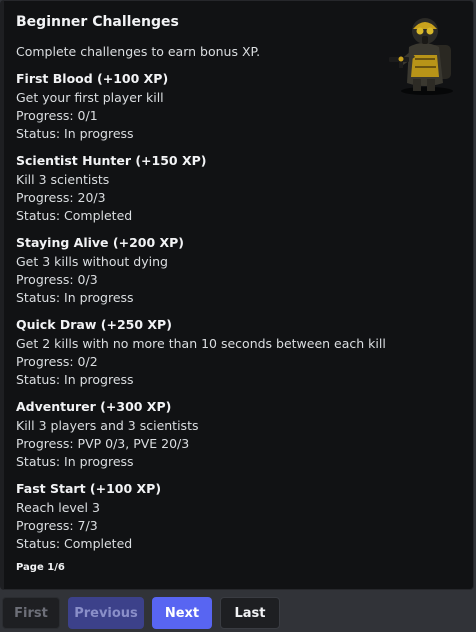 This screenshot has height=632, width=476. I want to click on challenge-name: Scientist Hunter (+150 XP), so click(111, 160).